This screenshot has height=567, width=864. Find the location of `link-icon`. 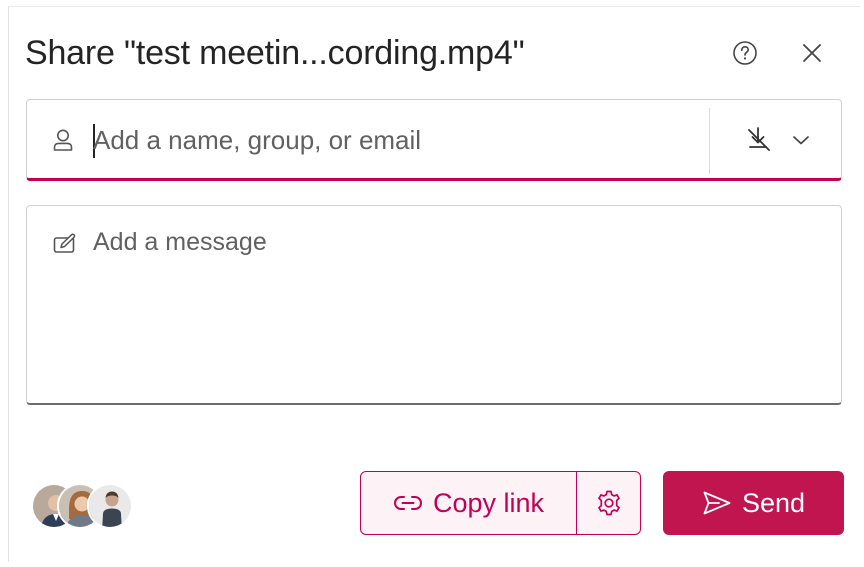

link-icon is located at coordinates (407, 503).